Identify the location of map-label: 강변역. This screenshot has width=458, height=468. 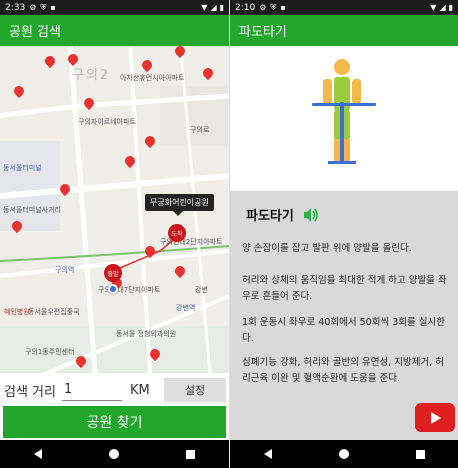
(186, 308).